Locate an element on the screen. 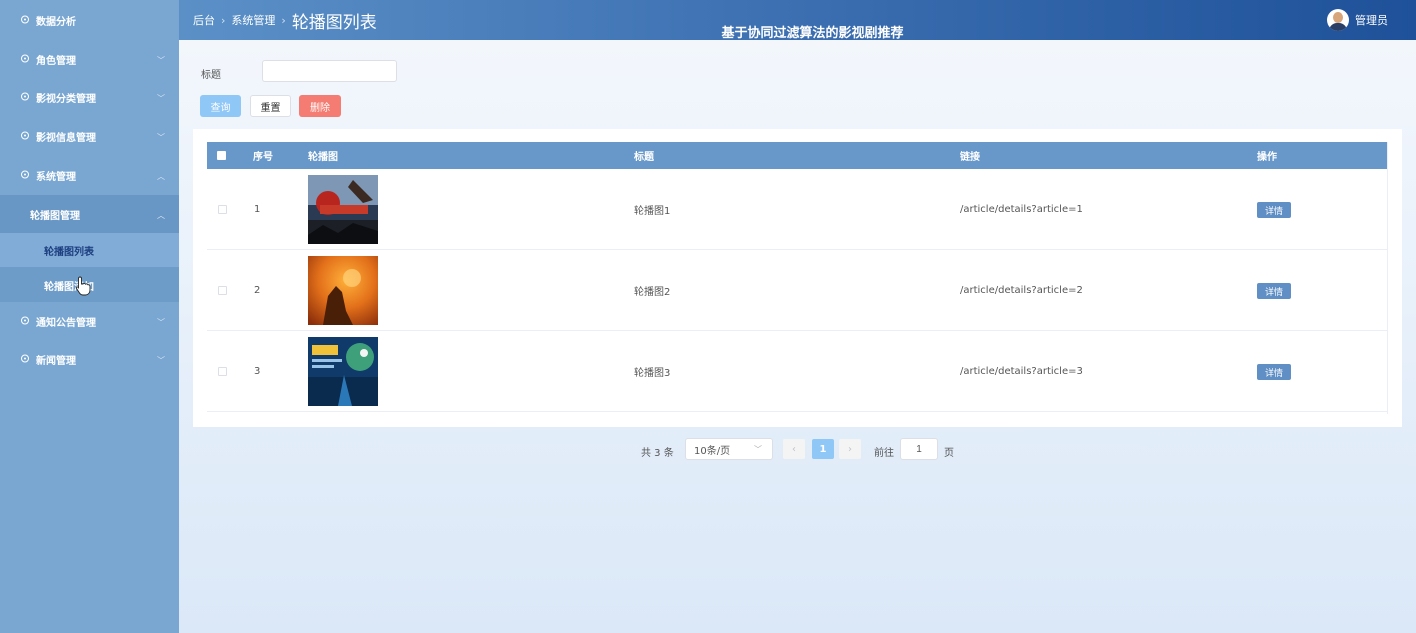 This screenshot has width=1416, height=633. sidebar-item-label: 影视分类管理 is located at coordinates (66, 99).